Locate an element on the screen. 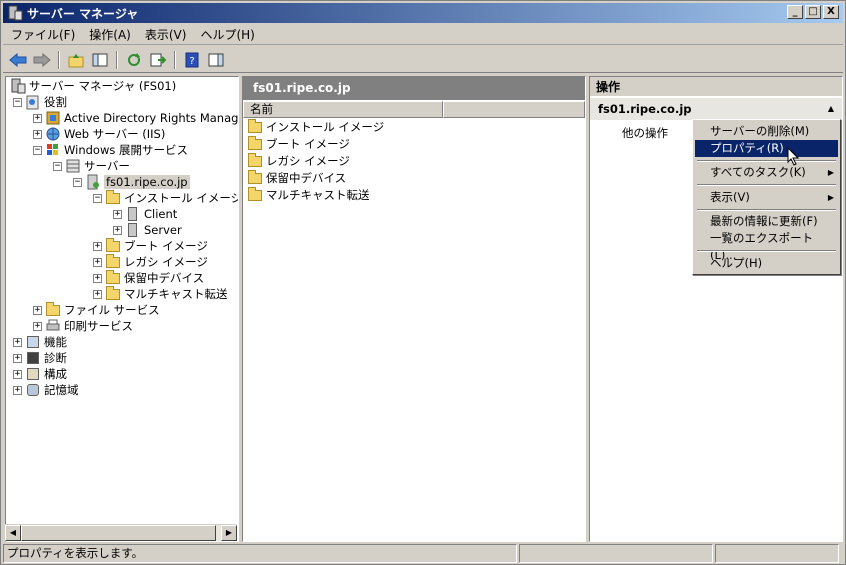 The width and height of the screenshot is (846, 565). forward-arrow-icon is located at coordinates (42, 60).